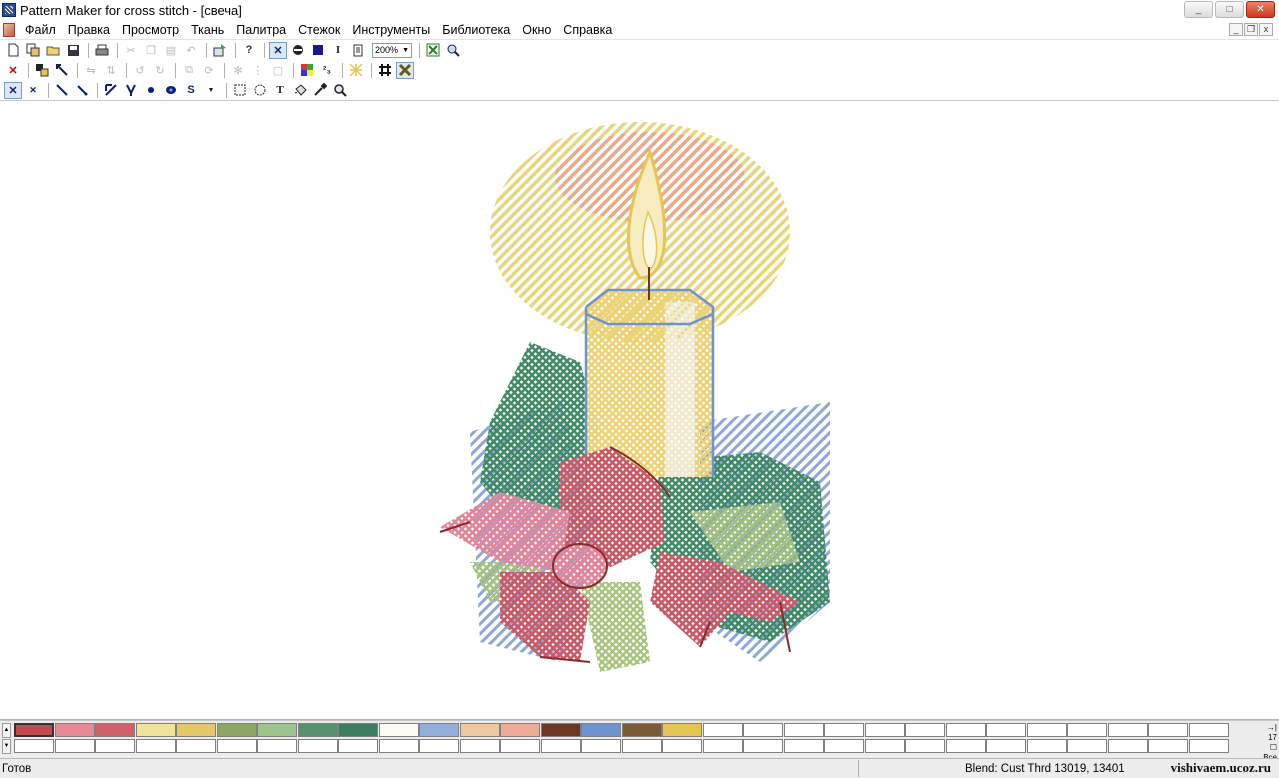 The width and height of the screenshot is (1279, 778). Describe the element at coordinates (587, 30) in the screenshot. I see `menu-help: Справка` at that location.